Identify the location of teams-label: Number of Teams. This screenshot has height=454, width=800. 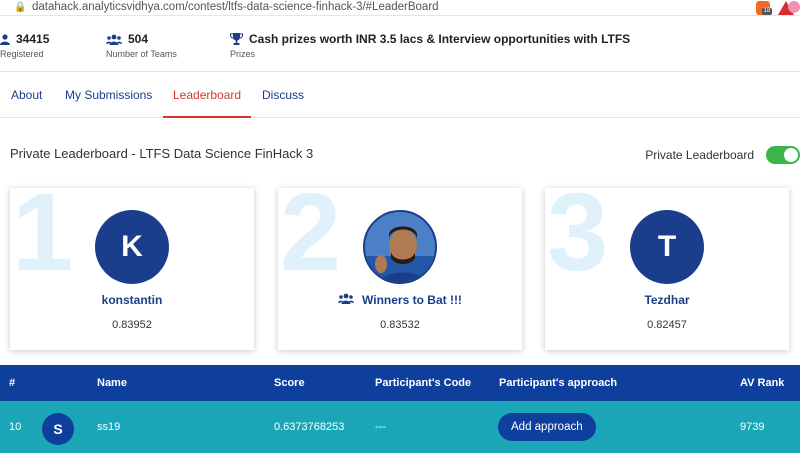
(141, 54).